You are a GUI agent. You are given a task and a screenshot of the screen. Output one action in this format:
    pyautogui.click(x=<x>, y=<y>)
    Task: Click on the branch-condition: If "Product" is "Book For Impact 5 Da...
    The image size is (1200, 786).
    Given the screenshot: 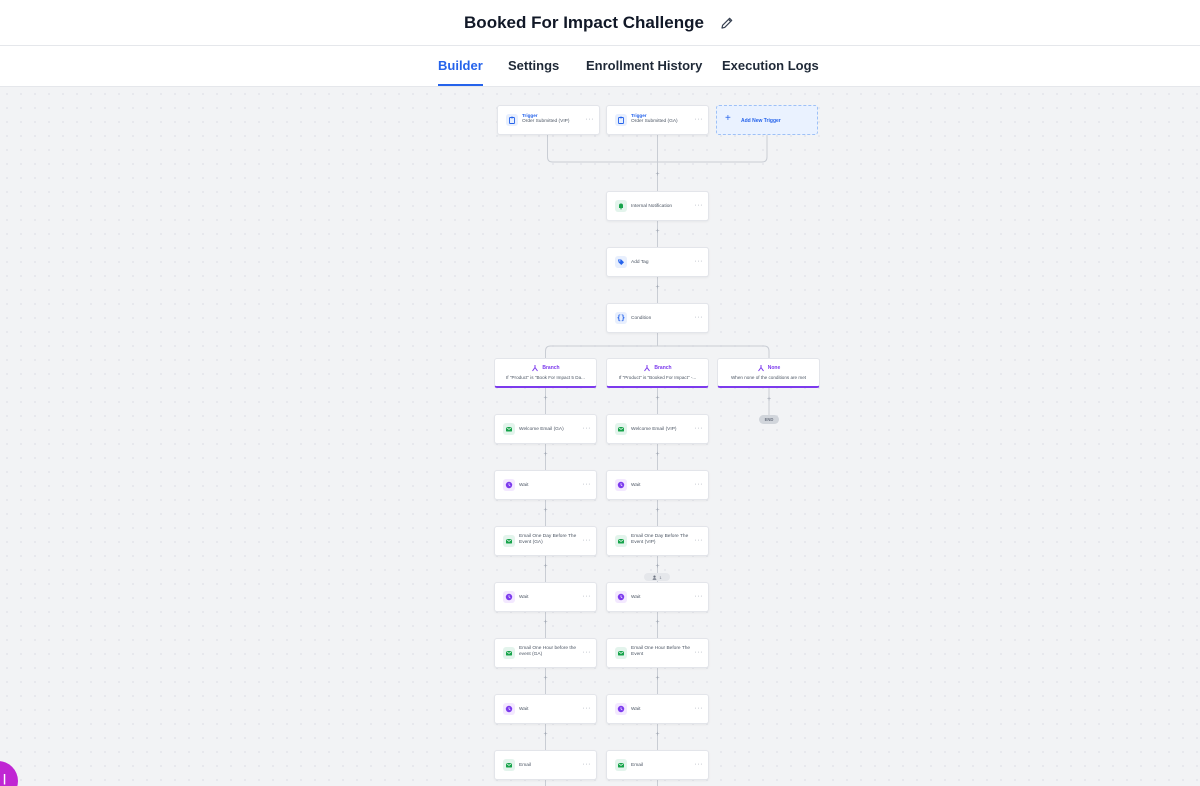 What is the action you would take?
    pyautogui.click(x=545, y=377)
    